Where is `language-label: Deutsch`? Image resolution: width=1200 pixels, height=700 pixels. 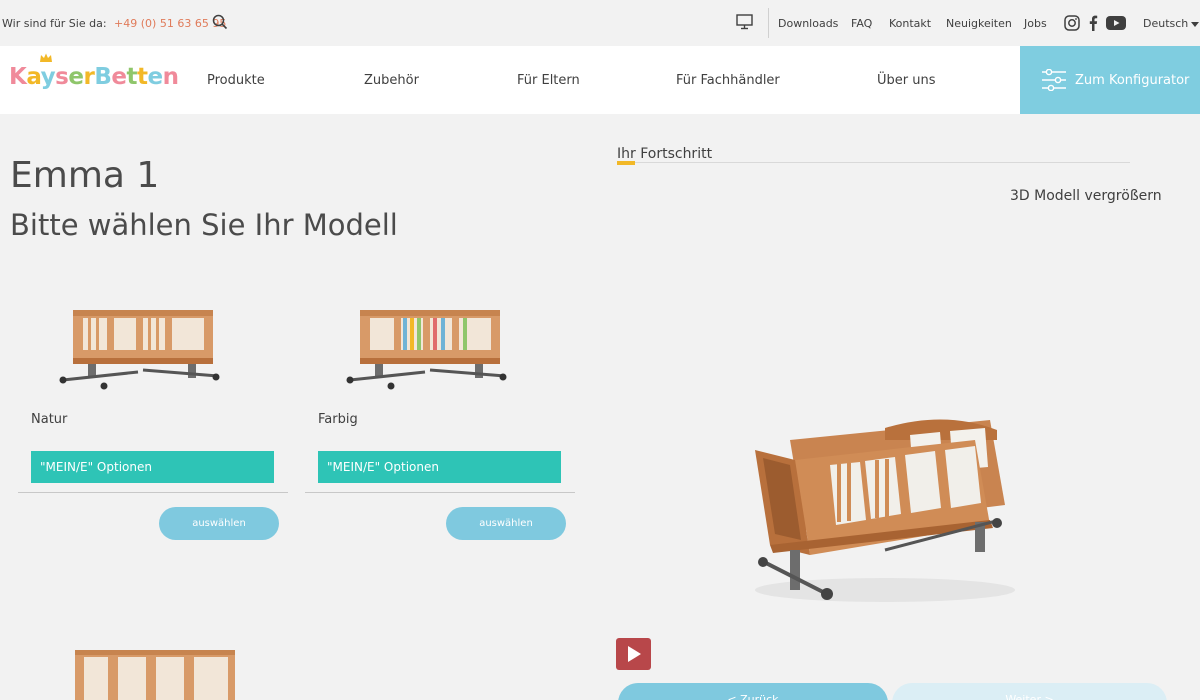 language-label: Deutsch is located at coordinates (1166, 23).